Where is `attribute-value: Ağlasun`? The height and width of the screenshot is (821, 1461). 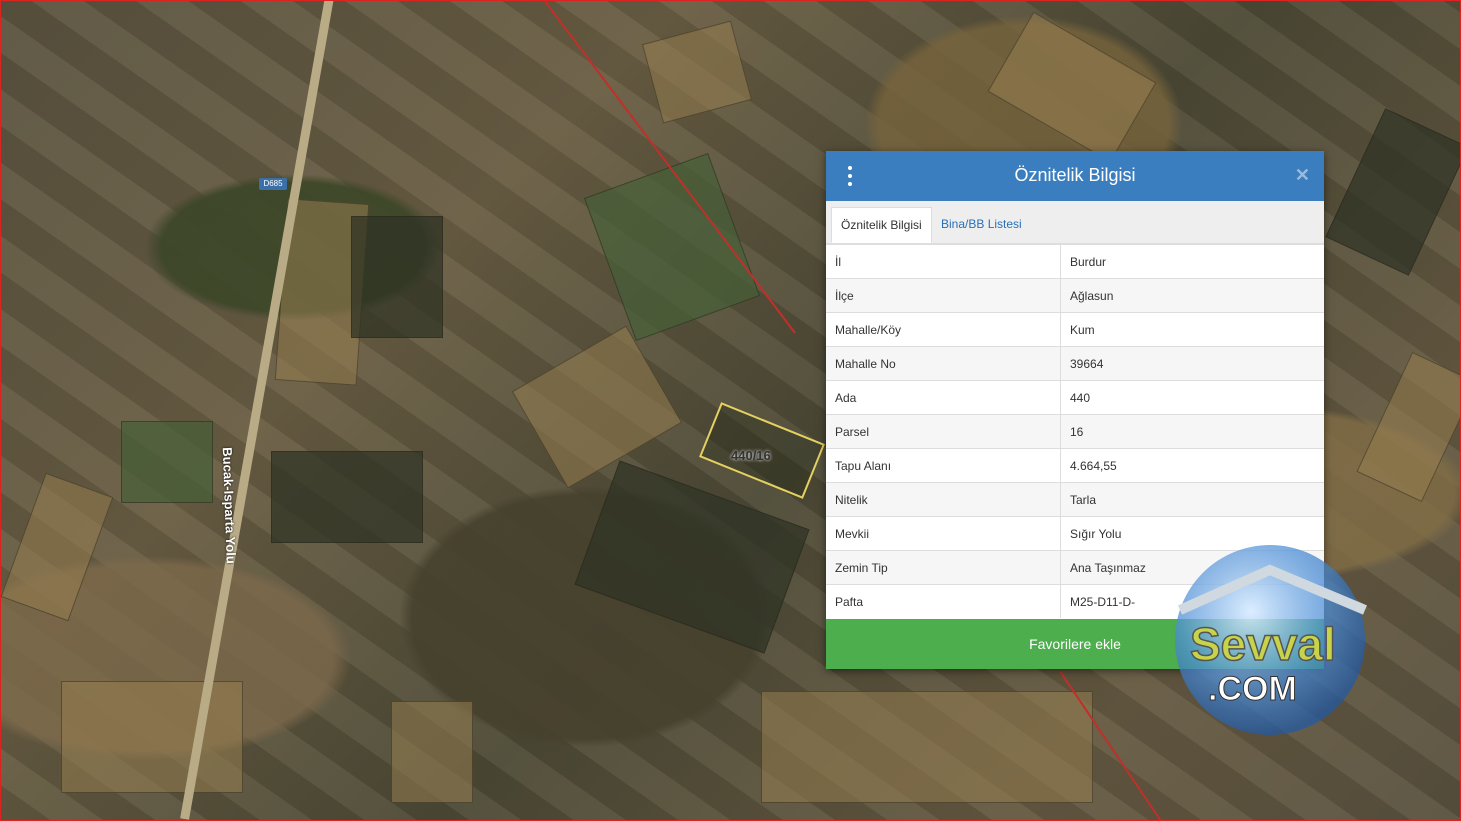 attribute-value: Ağlasun is located at coordinates (1192, 295).